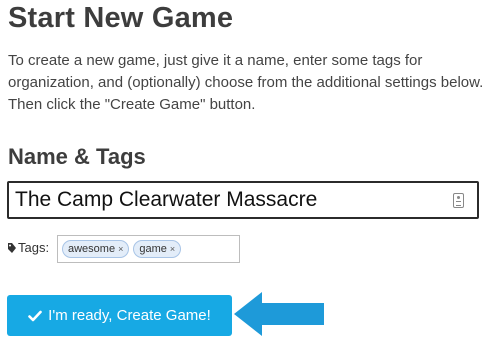  I want to click on left-arrow-icon, so click(279, 314).